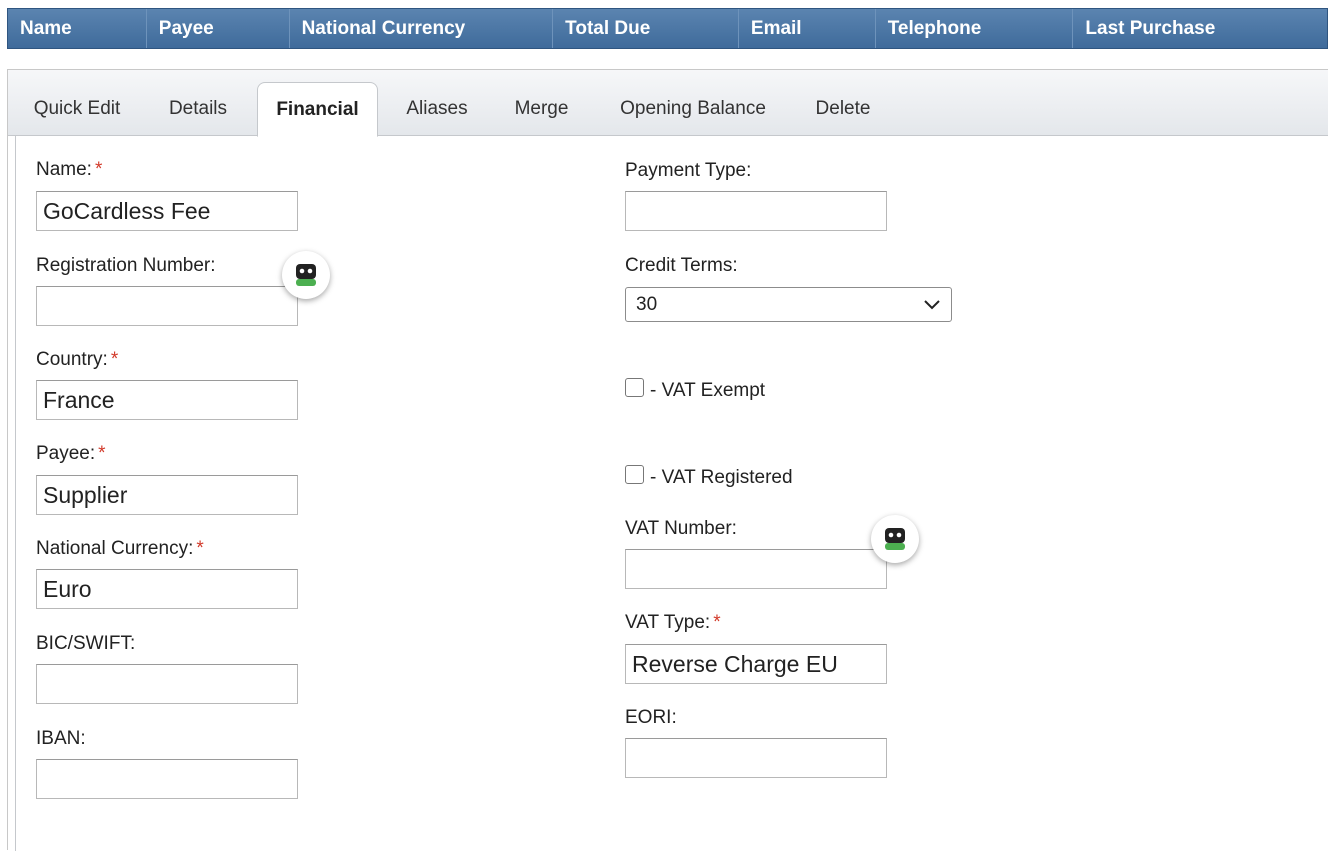 This screenshot has height=851, width=1328. Describe the element at coordinates (77, 109) in the screenshot. I see `tab-quick-edit: Quick Edit` at that location.